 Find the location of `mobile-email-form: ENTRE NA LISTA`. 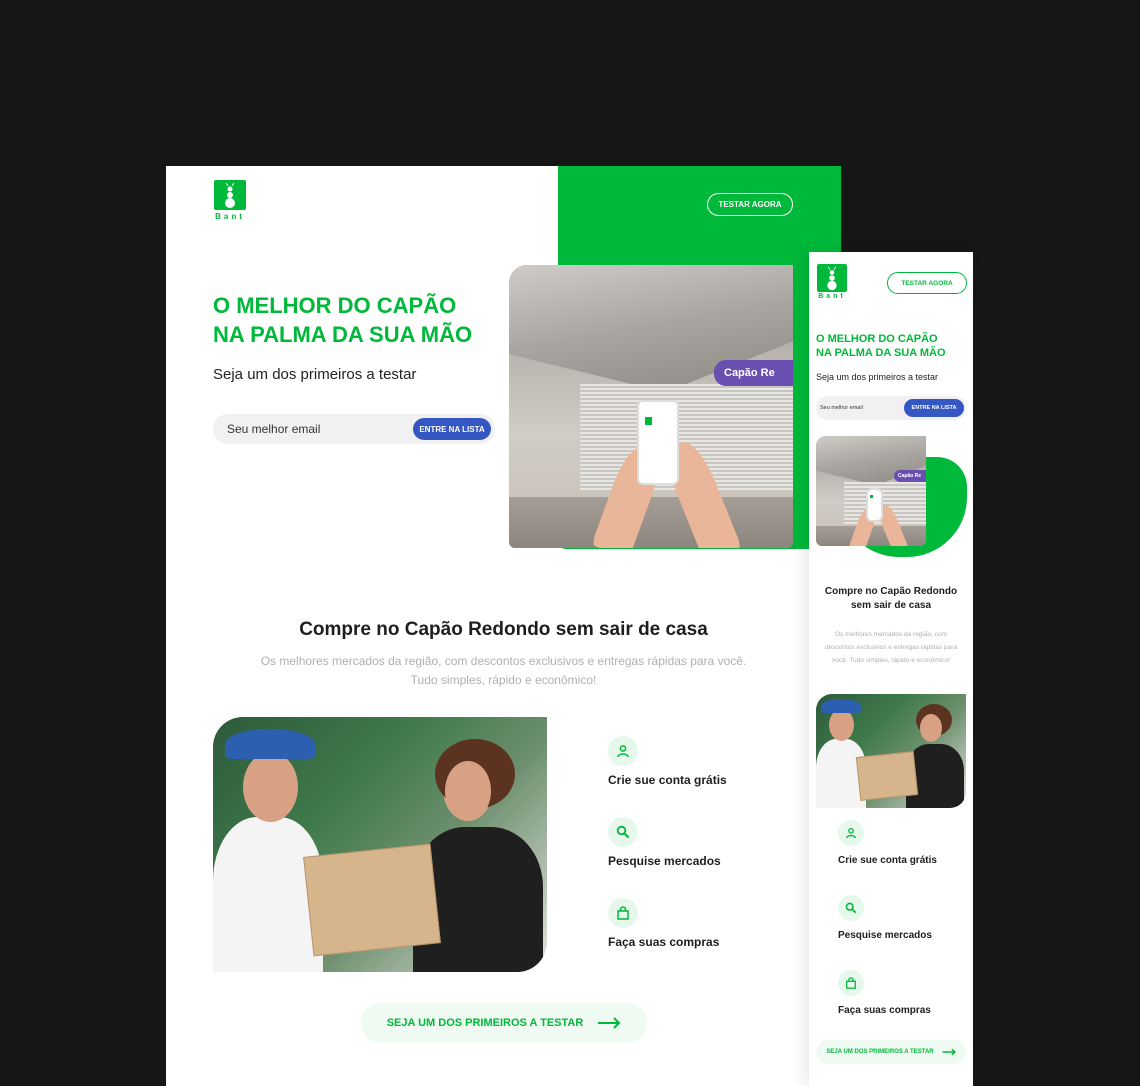

mobile-email-form: ENTRE NA LISTA is located at coordinates (891, 408).